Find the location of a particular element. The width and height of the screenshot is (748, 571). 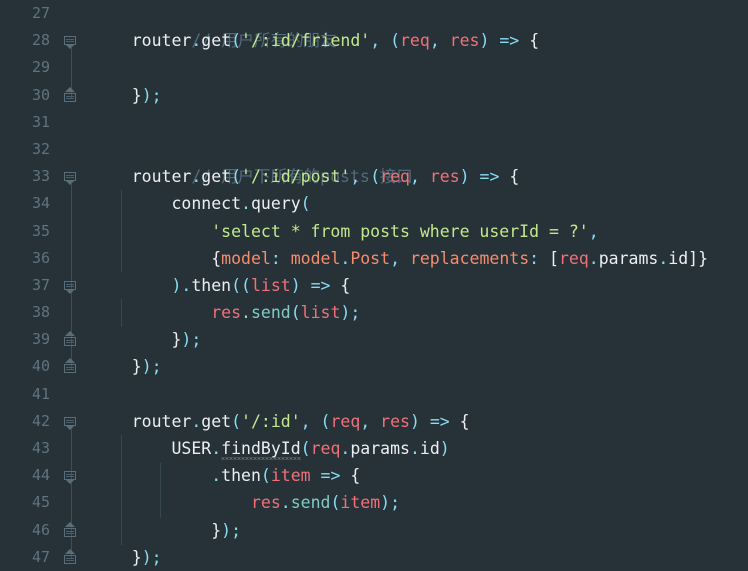

code-line: router.get('/:id', (req, res) => { is located at coordinates (420, 421).